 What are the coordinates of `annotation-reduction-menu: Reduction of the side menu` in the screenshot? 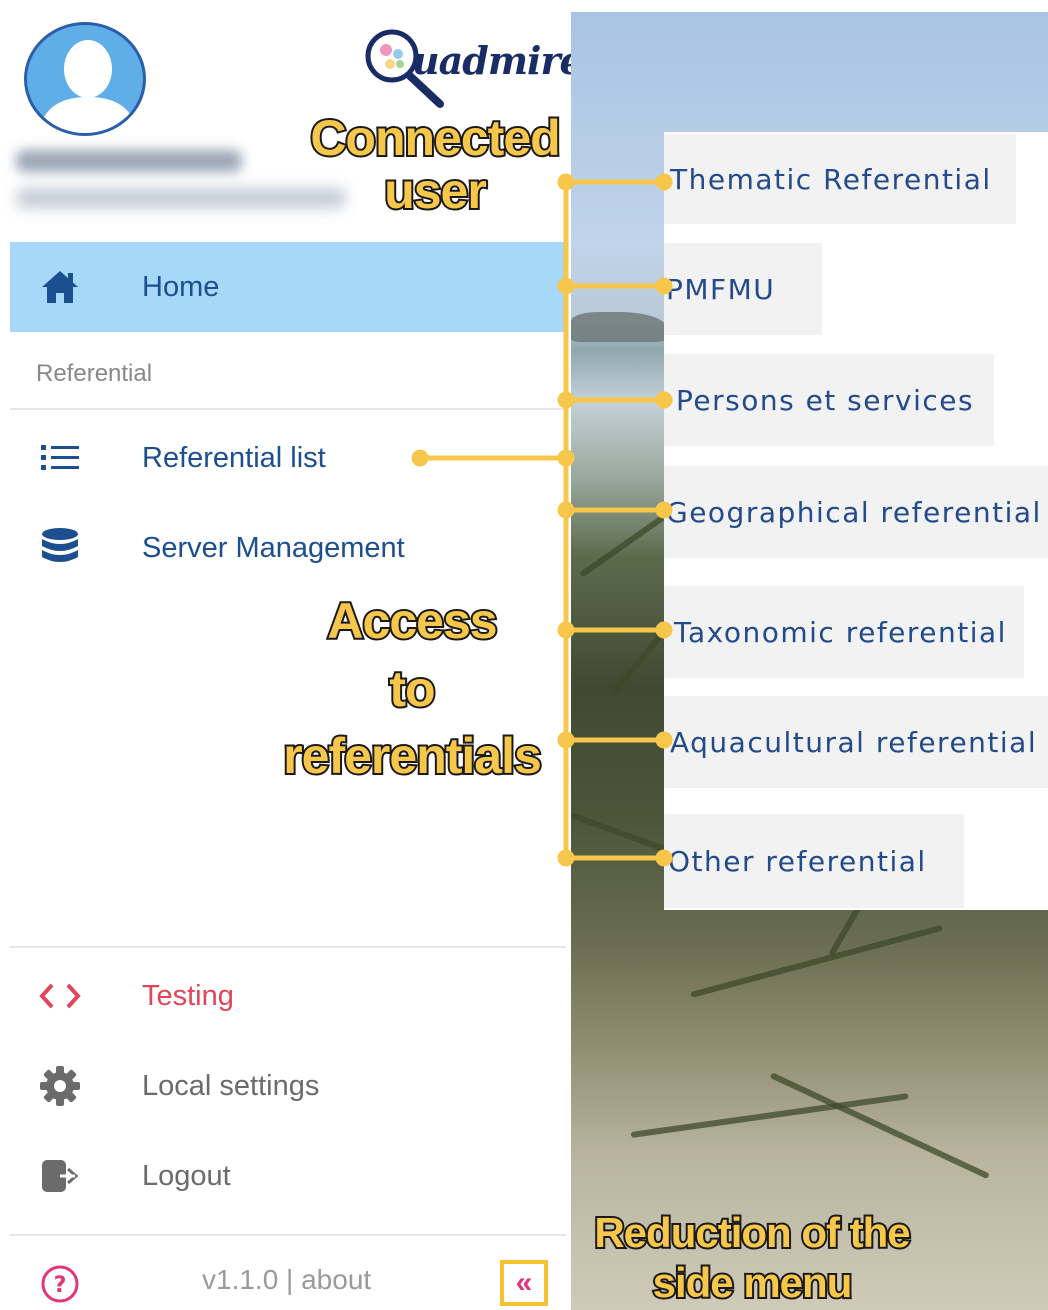 It's located at (752, 1258).